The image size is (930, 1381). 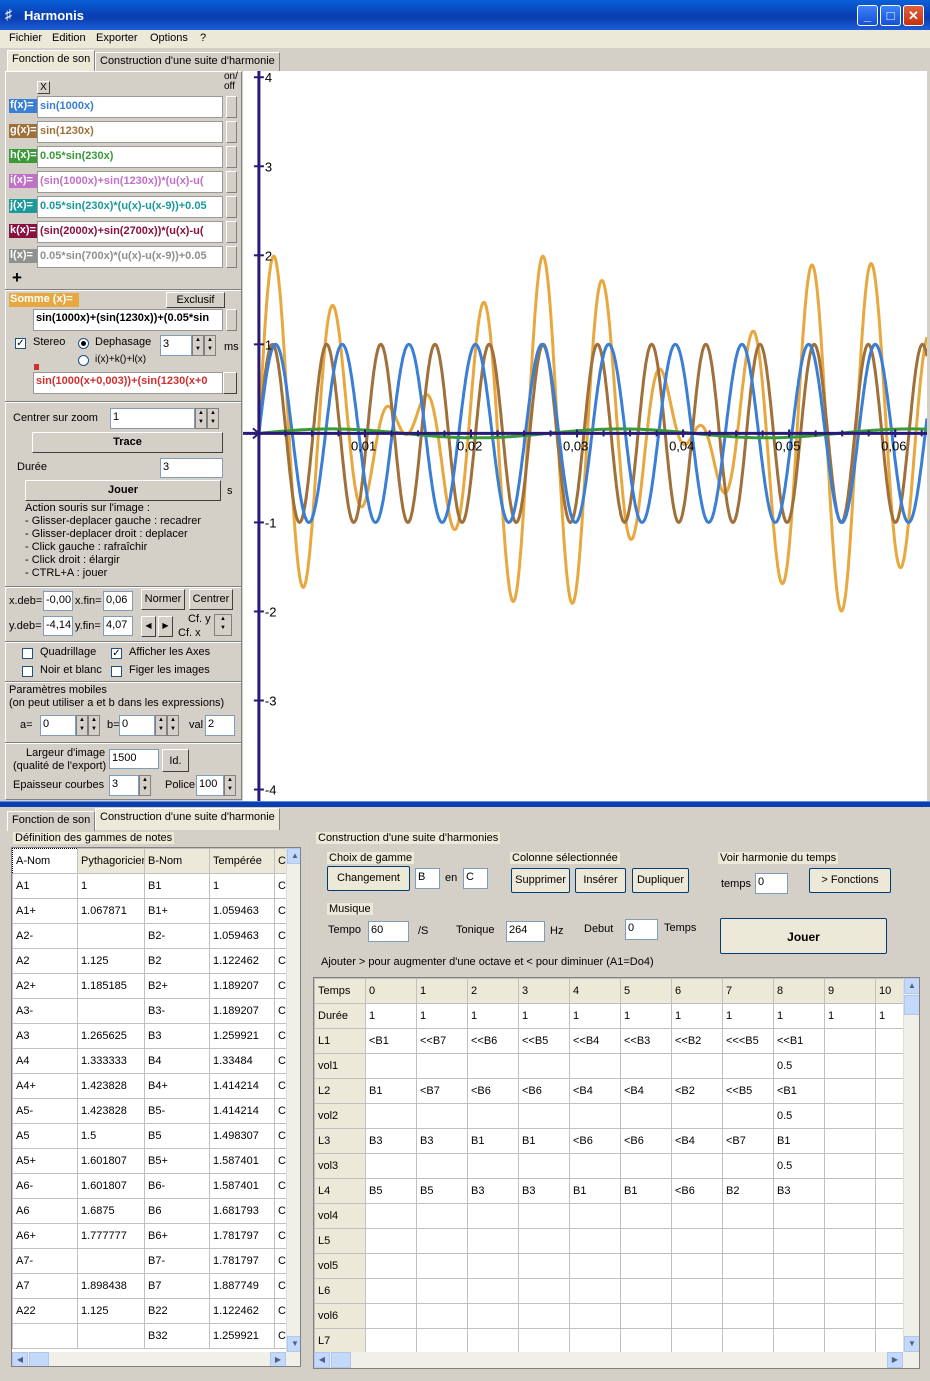 I want to click on table-cell: 1.265625, so click(x=111, y=1036).